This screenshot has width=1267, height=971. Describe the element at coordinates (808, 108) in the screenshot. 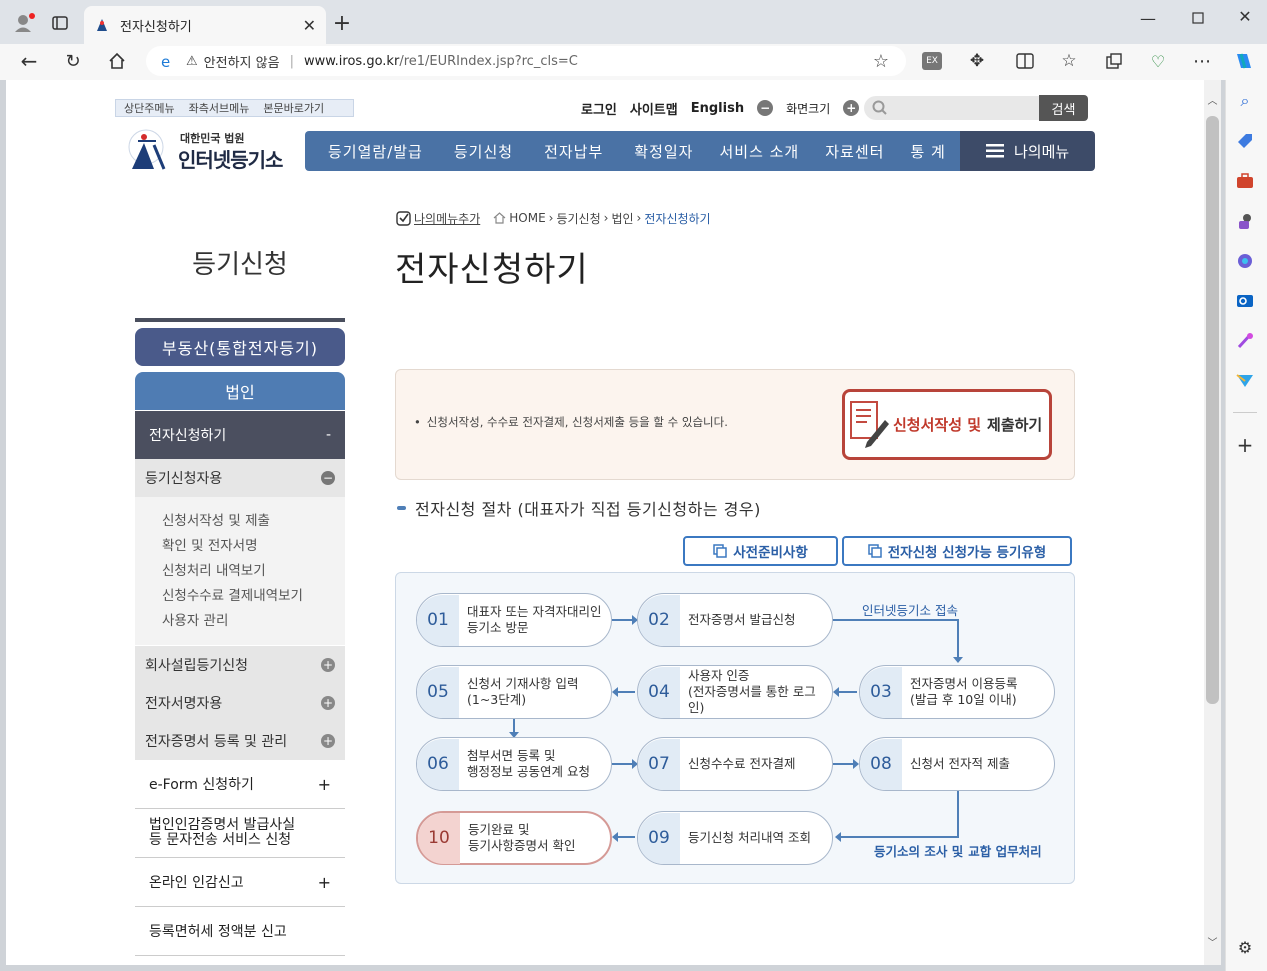

I see `zoom-label: 화면크기` at that location.